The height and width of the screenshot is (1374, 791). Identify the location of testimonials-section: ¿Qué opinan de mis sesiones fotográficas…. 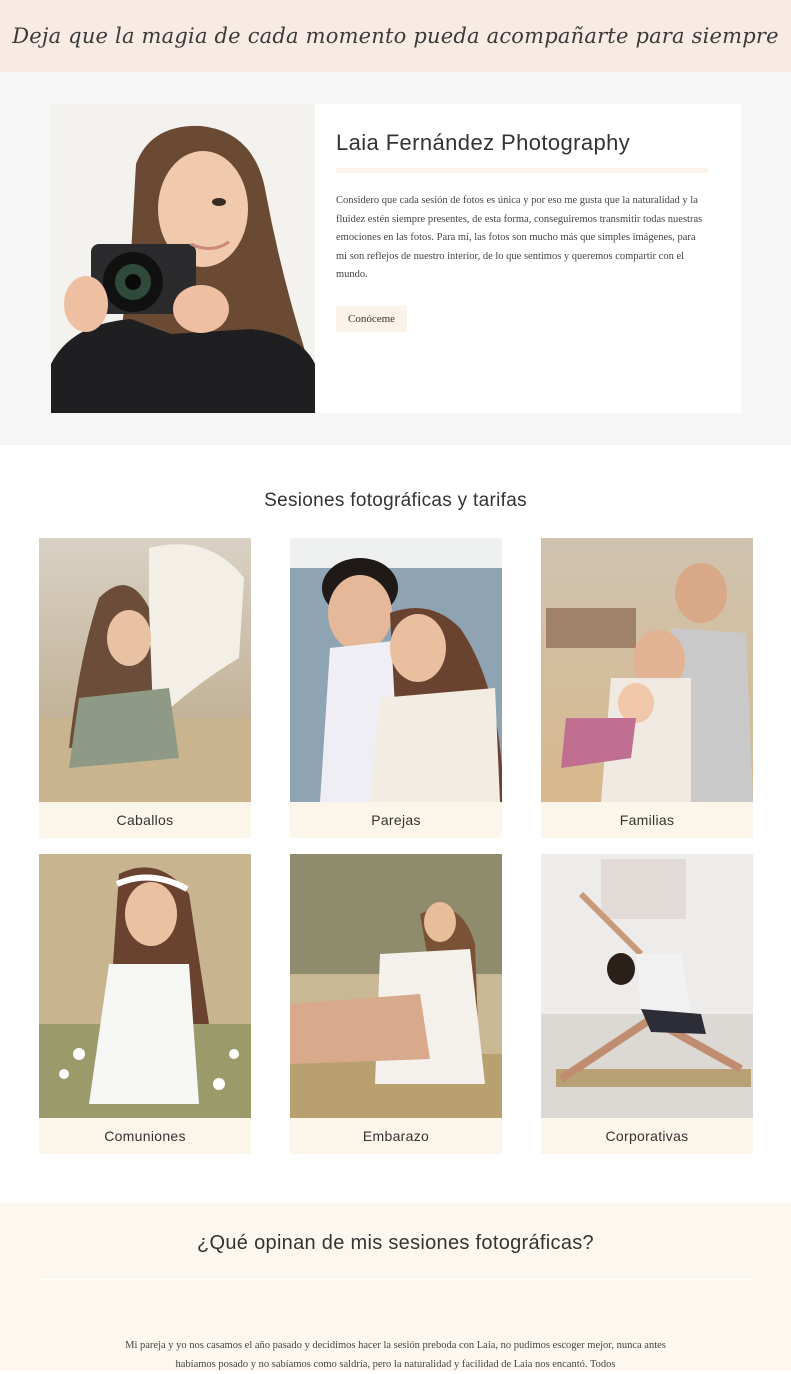
(395, 1286).